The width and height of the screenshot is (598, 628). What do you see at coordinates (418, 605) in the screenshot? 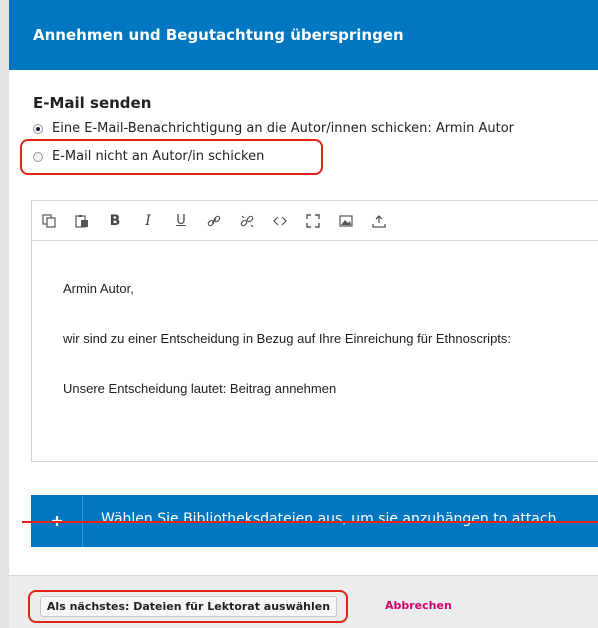
I see `cancel-link: Abbrechen` at bounding box center [418, 605].